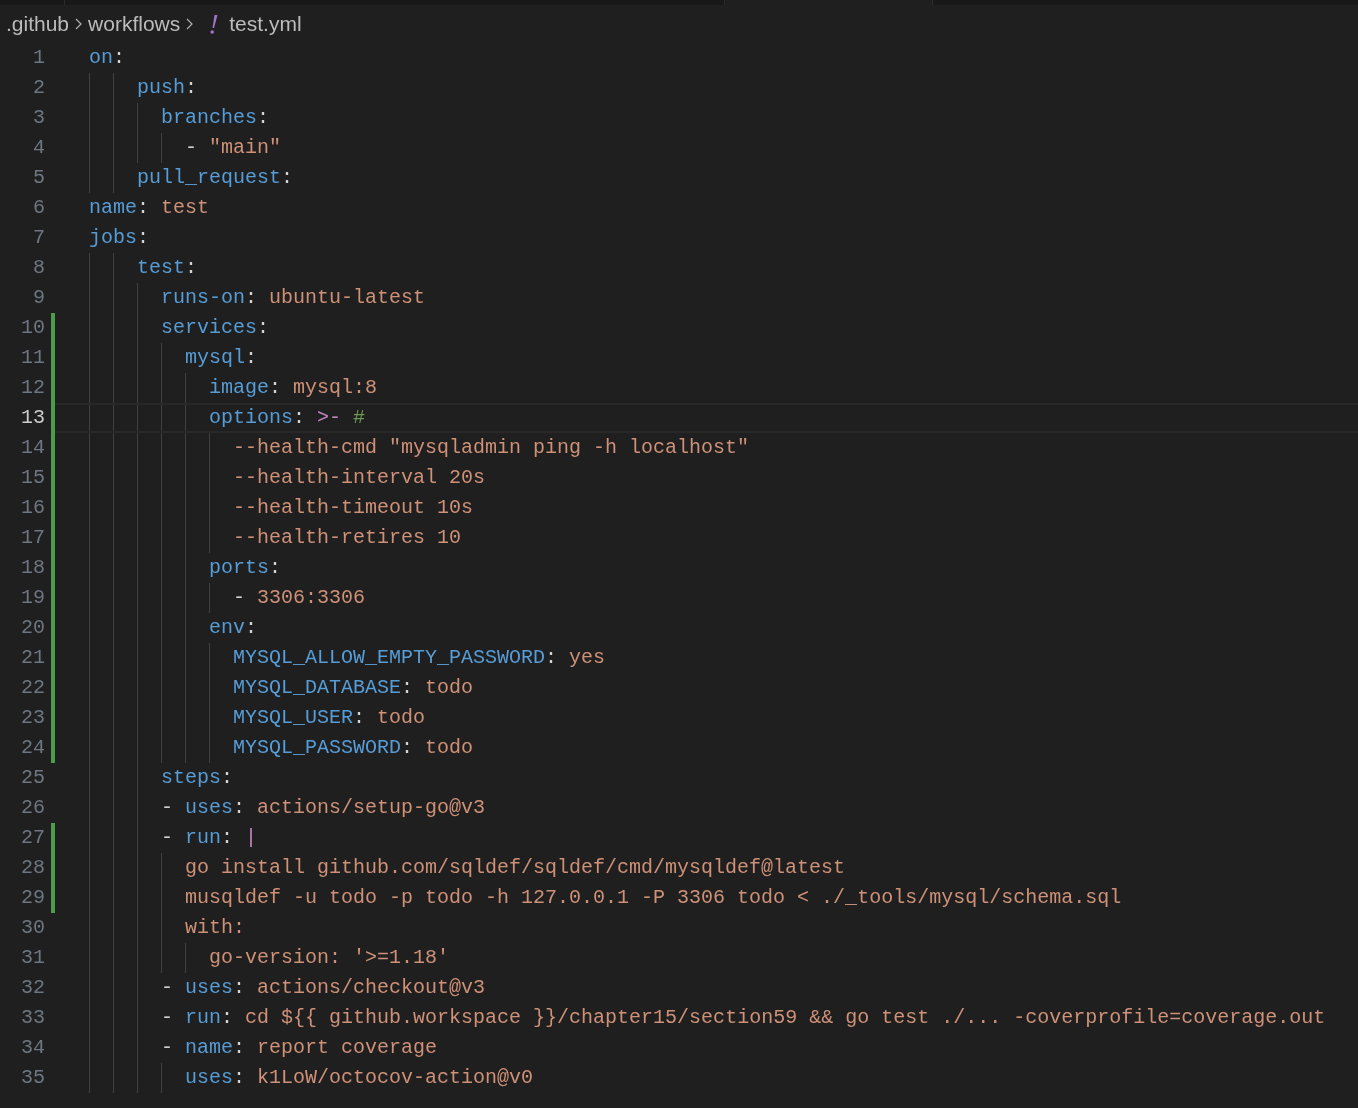 The image size is (1358, 1108). I want to click on code-line: MYSQL_PASSWORD: todo, so click(353, 748).